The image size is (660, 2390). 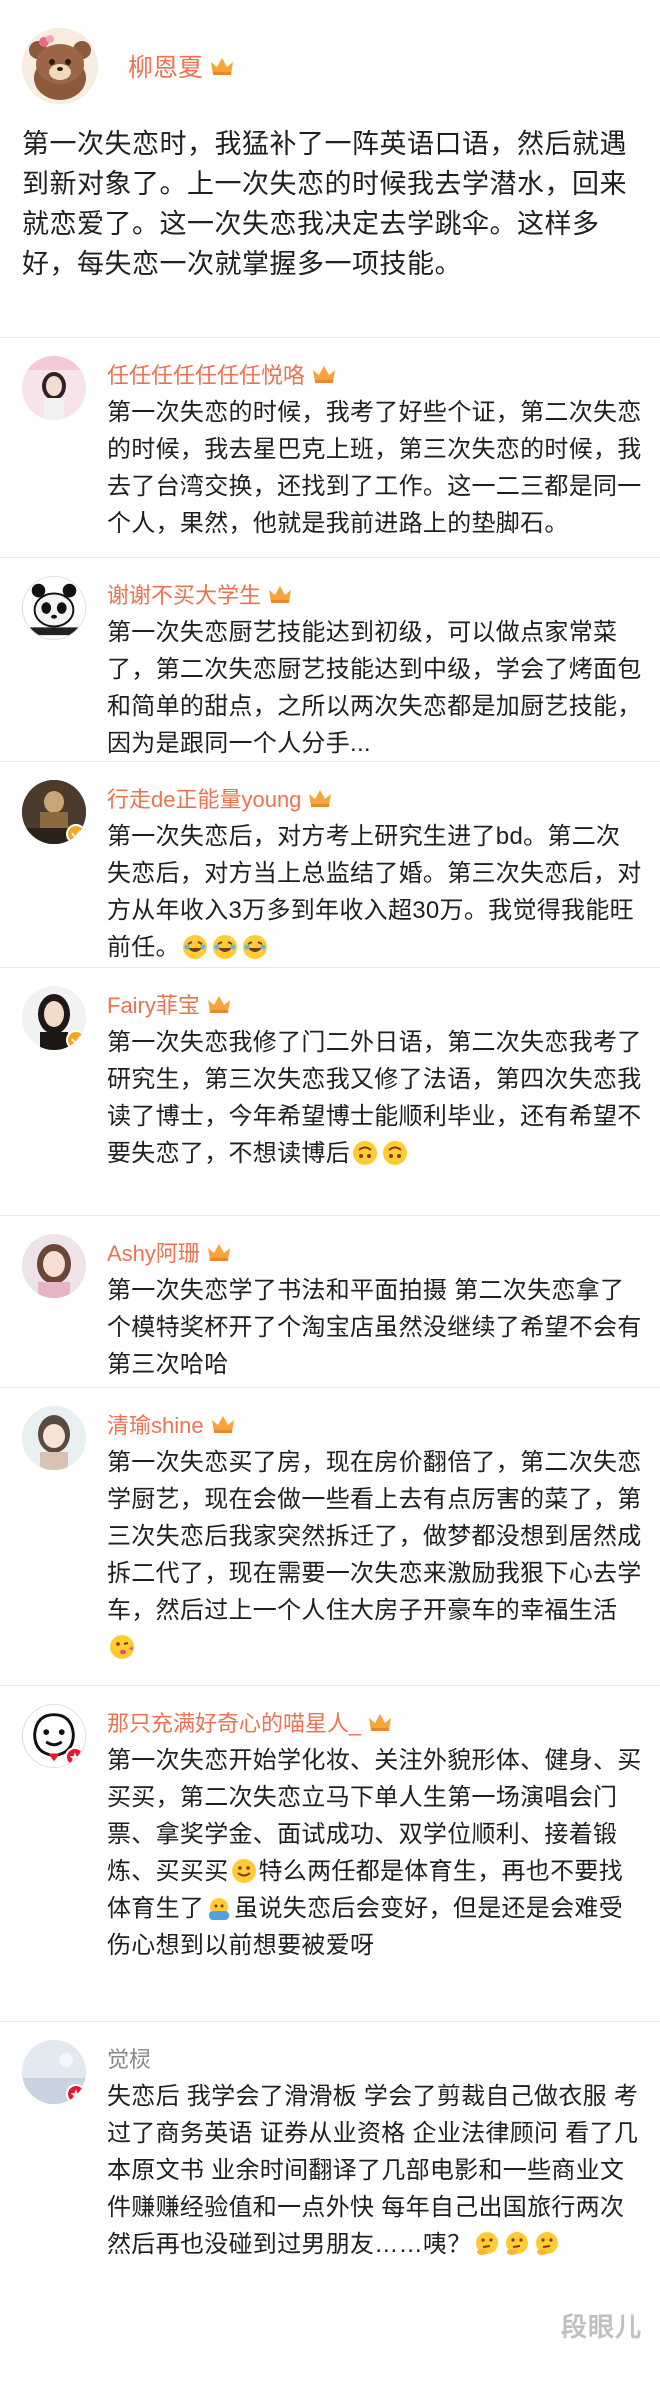 I want to click on comment-username: 那只充满好奇心的喵星人_, so click(x=374, y=1713).